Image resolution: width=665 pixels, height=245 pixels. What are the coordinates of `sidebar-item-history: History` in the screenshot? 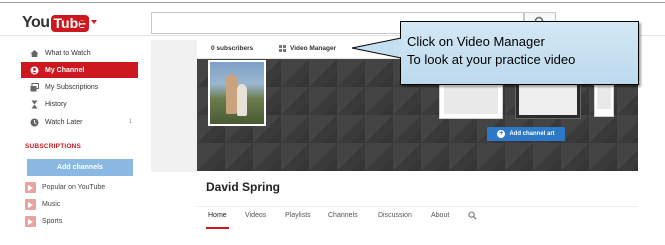 It's located at (79, 104).